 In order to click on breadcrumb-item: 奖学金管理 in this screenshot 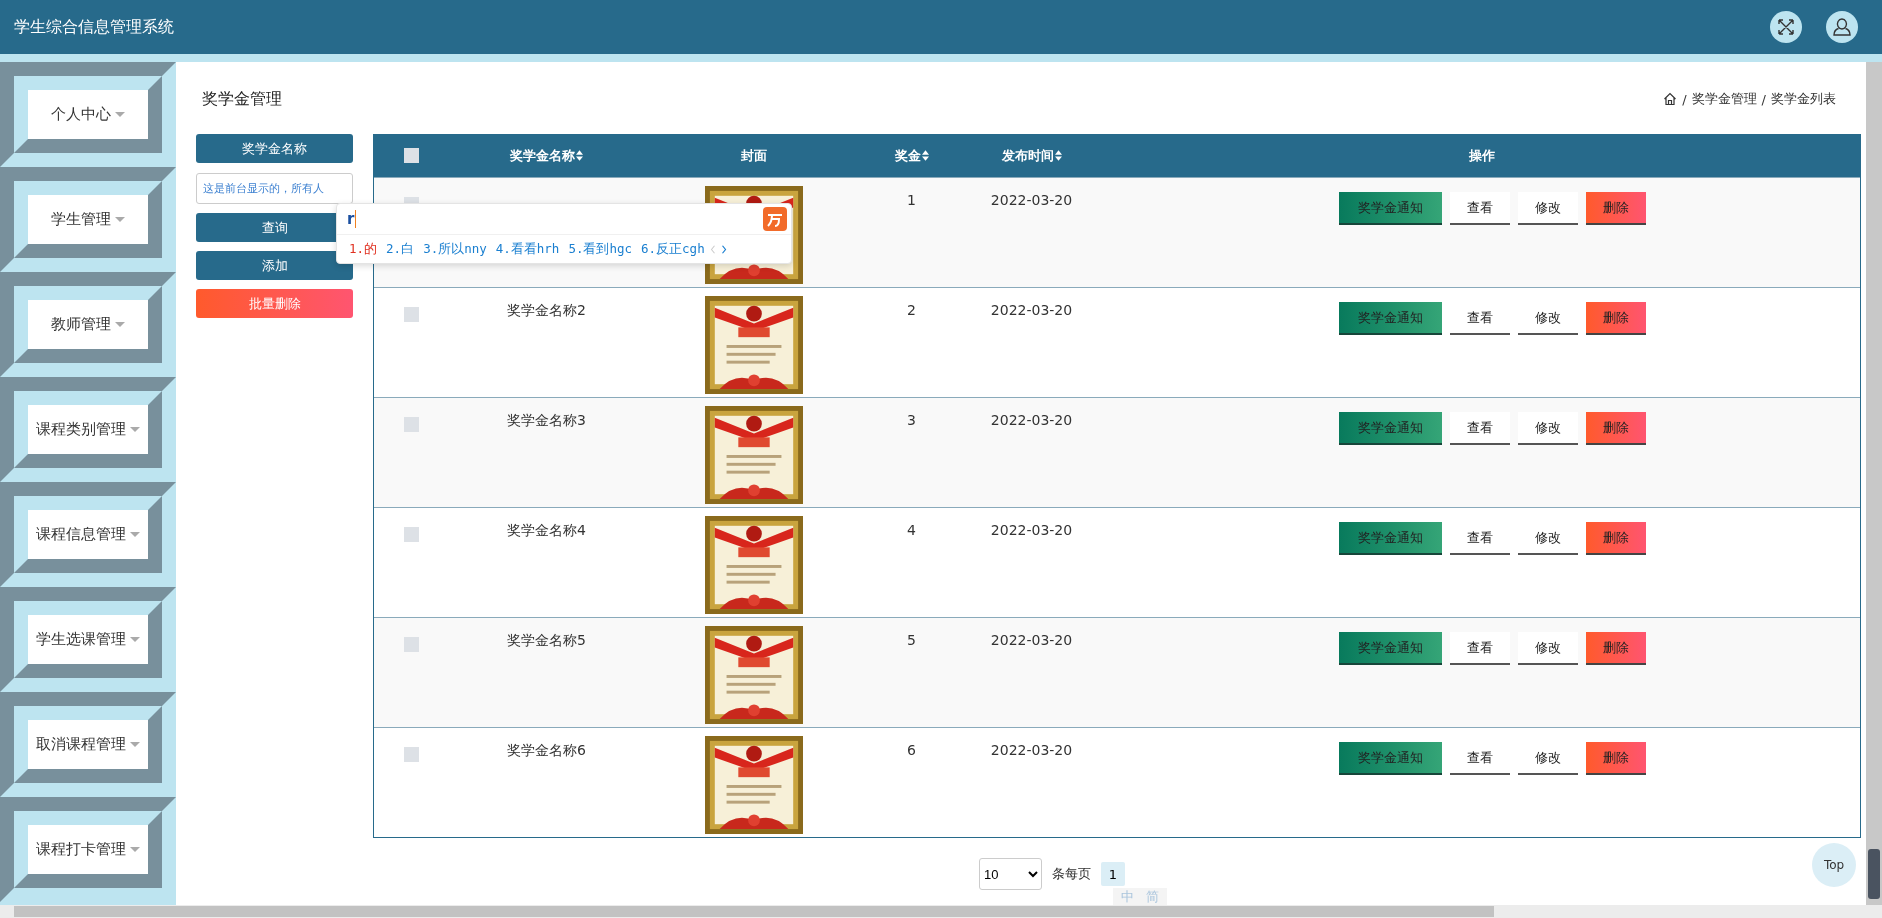, I will do `click(1724, 99)`.